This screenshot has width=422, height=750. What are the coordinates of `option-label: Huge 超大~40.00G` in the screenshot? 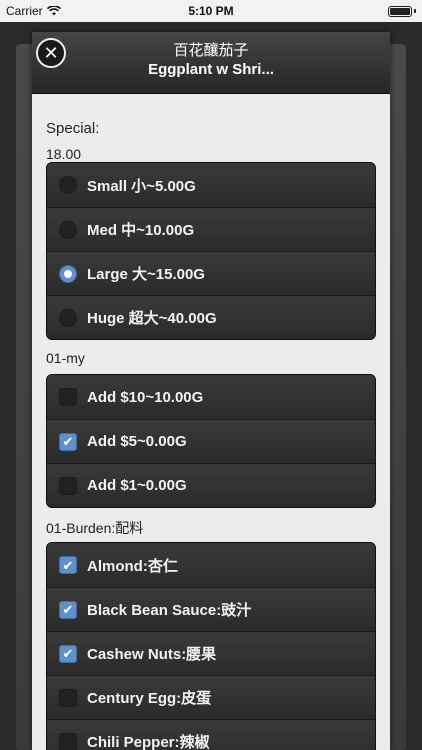 It's located at (152, 318).